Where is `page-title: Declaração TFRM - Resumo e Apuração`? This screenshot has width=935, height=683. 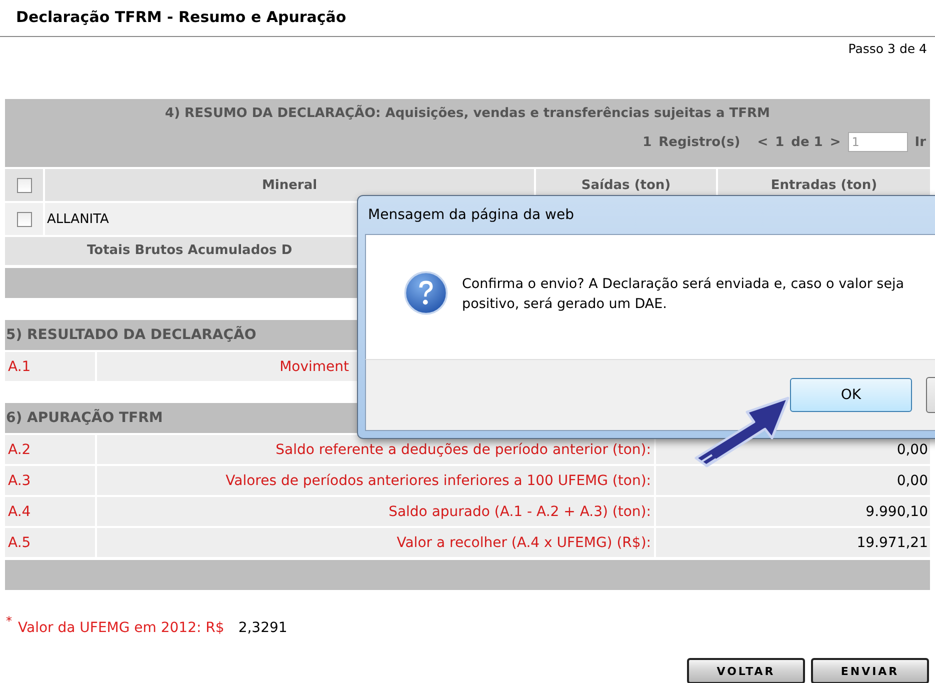
page-title: Declaração TFRM - Resumo e Apuração is located at coordinates (181, 17).